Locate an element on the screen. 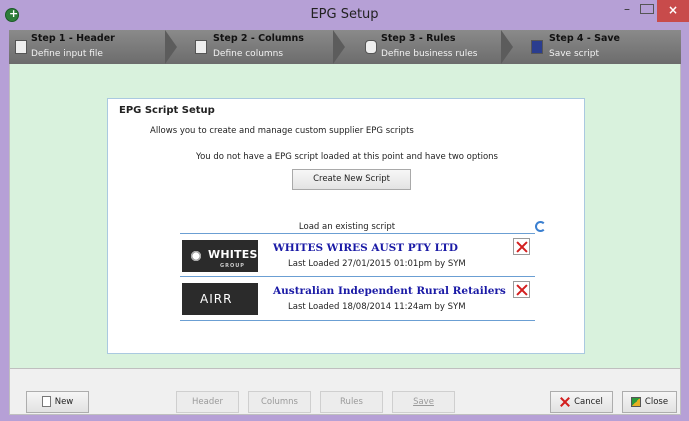 The height and width of the screenshot is (421, 689). step-title: Step 1 - Header is located at coordinates (73, 38).